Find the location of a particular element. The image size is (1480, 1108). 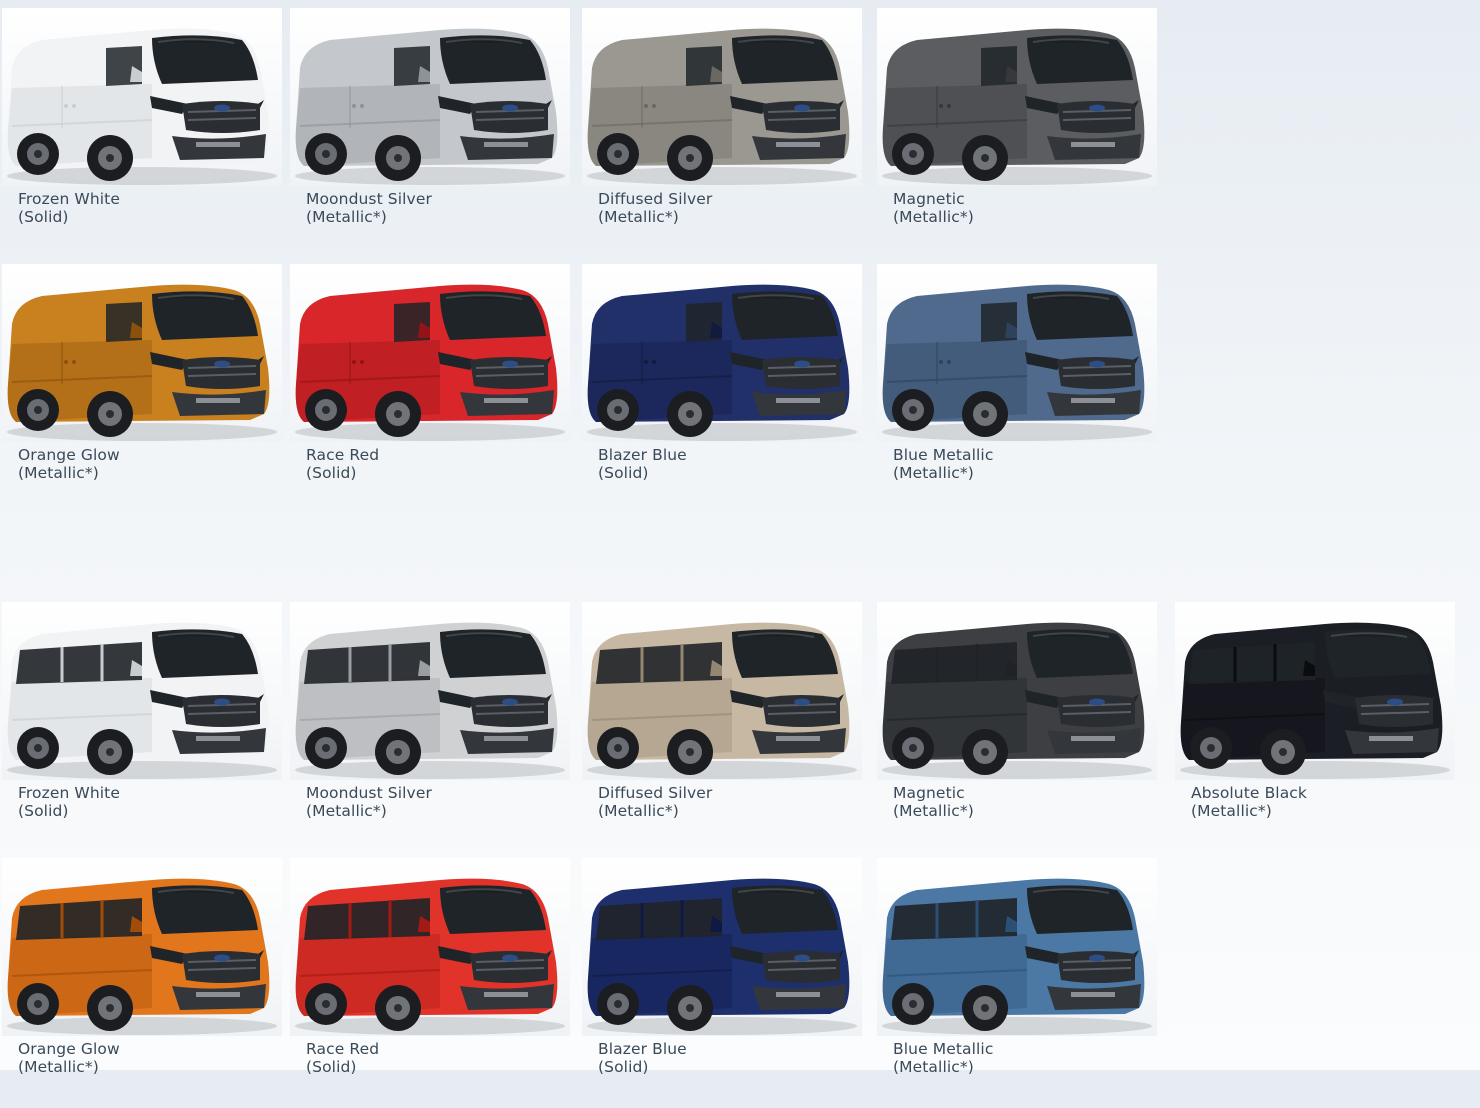

colour-swatch: Absolute Black (Metallic*) is located at coordinates (1321, 727).